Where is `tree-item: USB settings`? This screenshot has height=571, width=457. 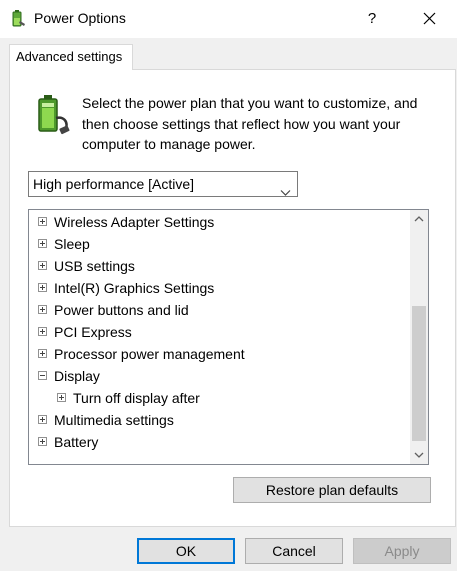 tree-item: USB settings is located at coordinates (218, 266).